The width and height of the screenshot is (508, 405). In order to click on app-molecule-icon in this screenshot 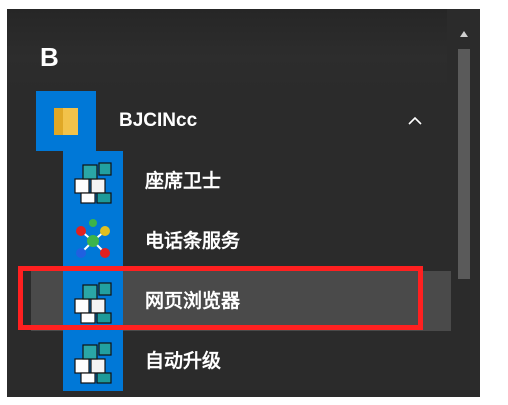, I will do `click(93, 241)`.